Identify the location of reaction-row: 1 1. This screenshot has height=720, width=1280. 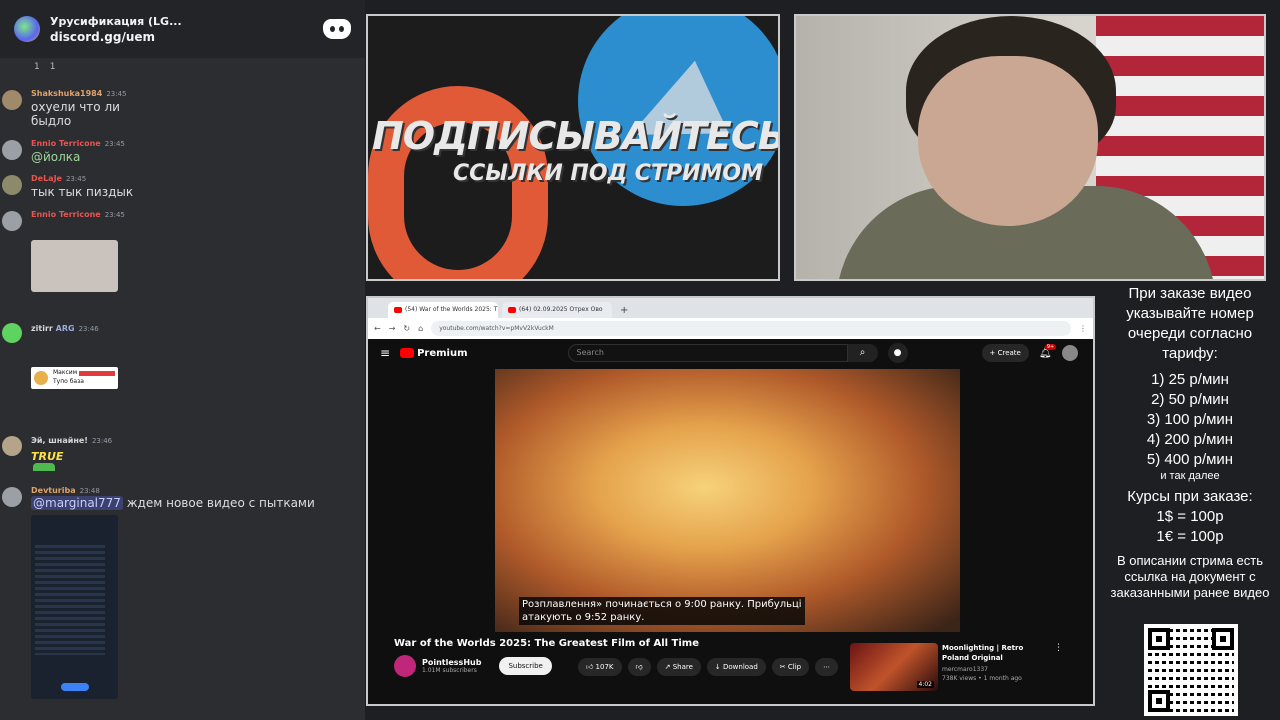
(182, 67).